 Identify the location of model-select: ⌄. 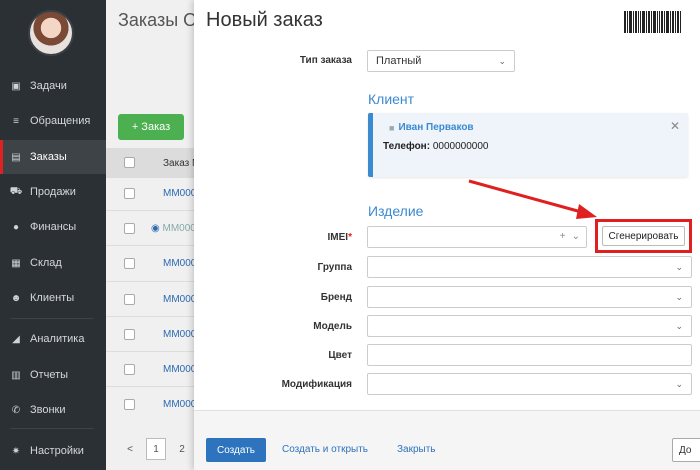
(529, 326).